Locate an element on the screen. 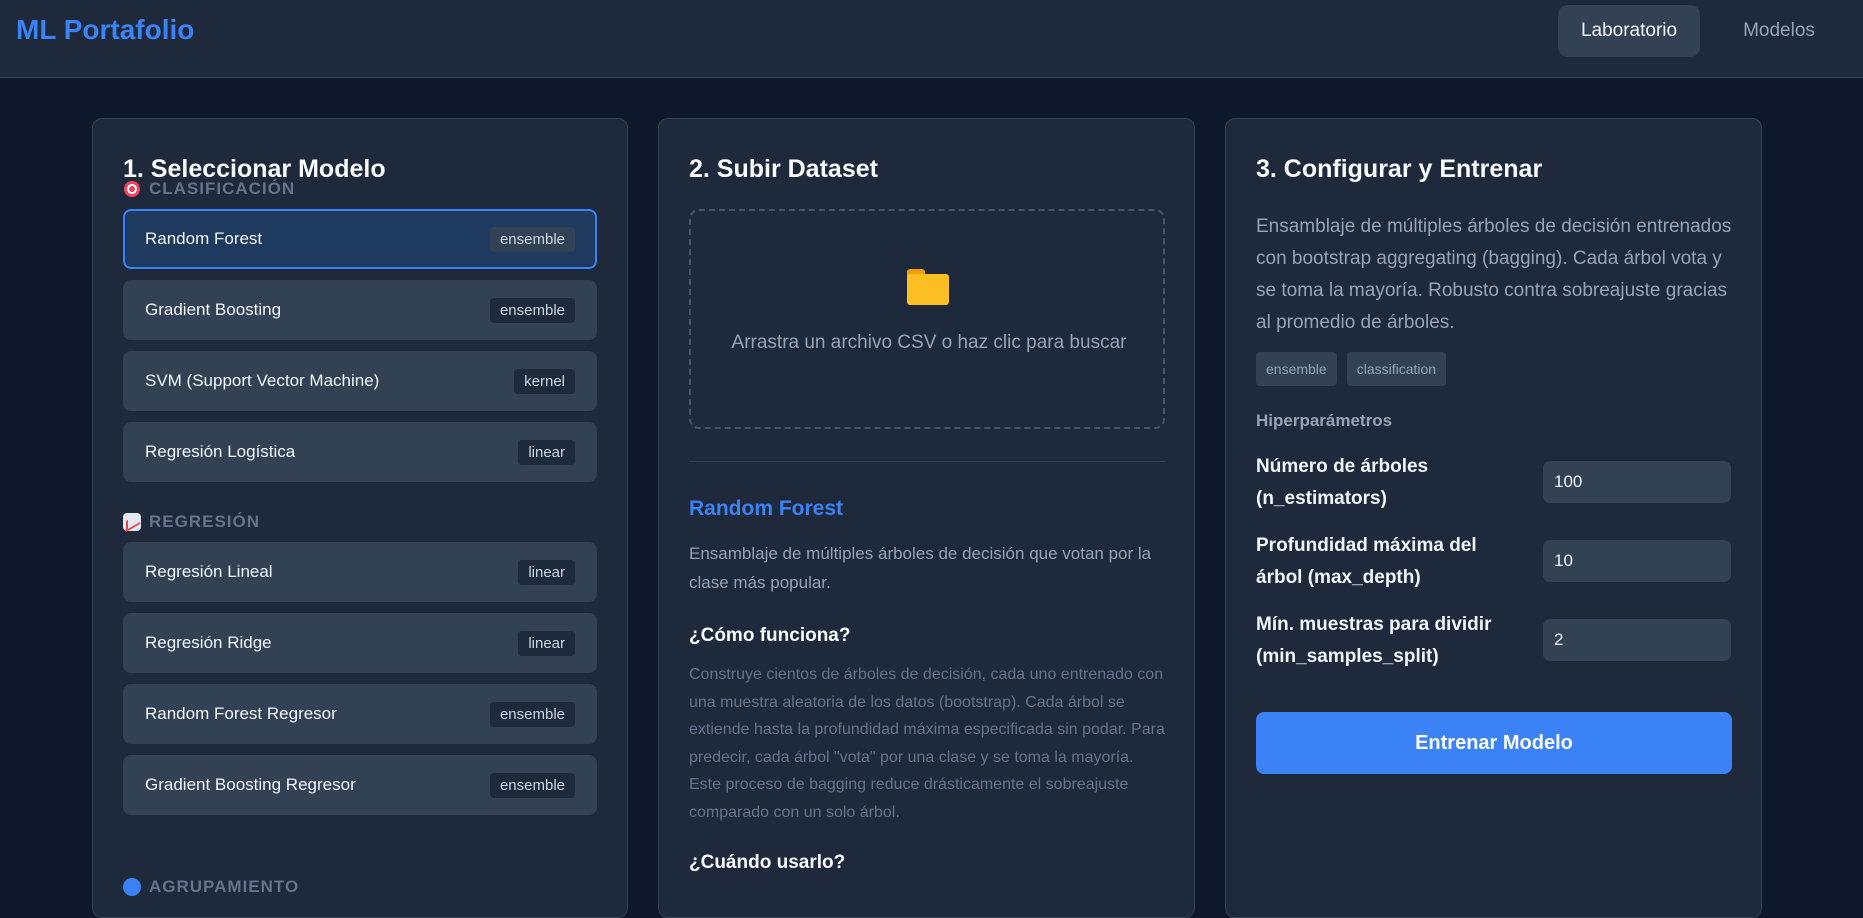  model-linear-regression: Regresión Lineal linear is located at coordinates (360, 572).